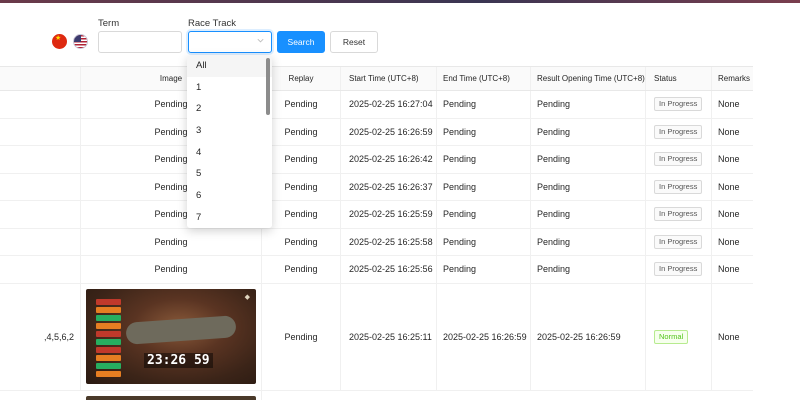 The image size is (800, 400). What do you see at coordinates (171, 397) in the screenshot?
I see `race-thumbnail` at bounding box center [171, 397].